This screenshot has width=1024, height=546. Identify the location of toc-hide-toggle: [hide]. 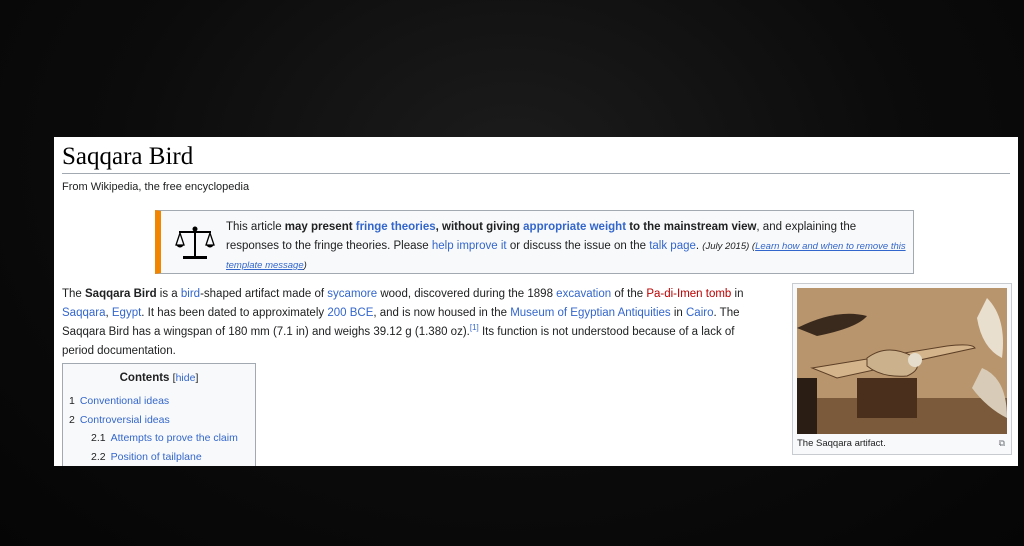
(186, 378).